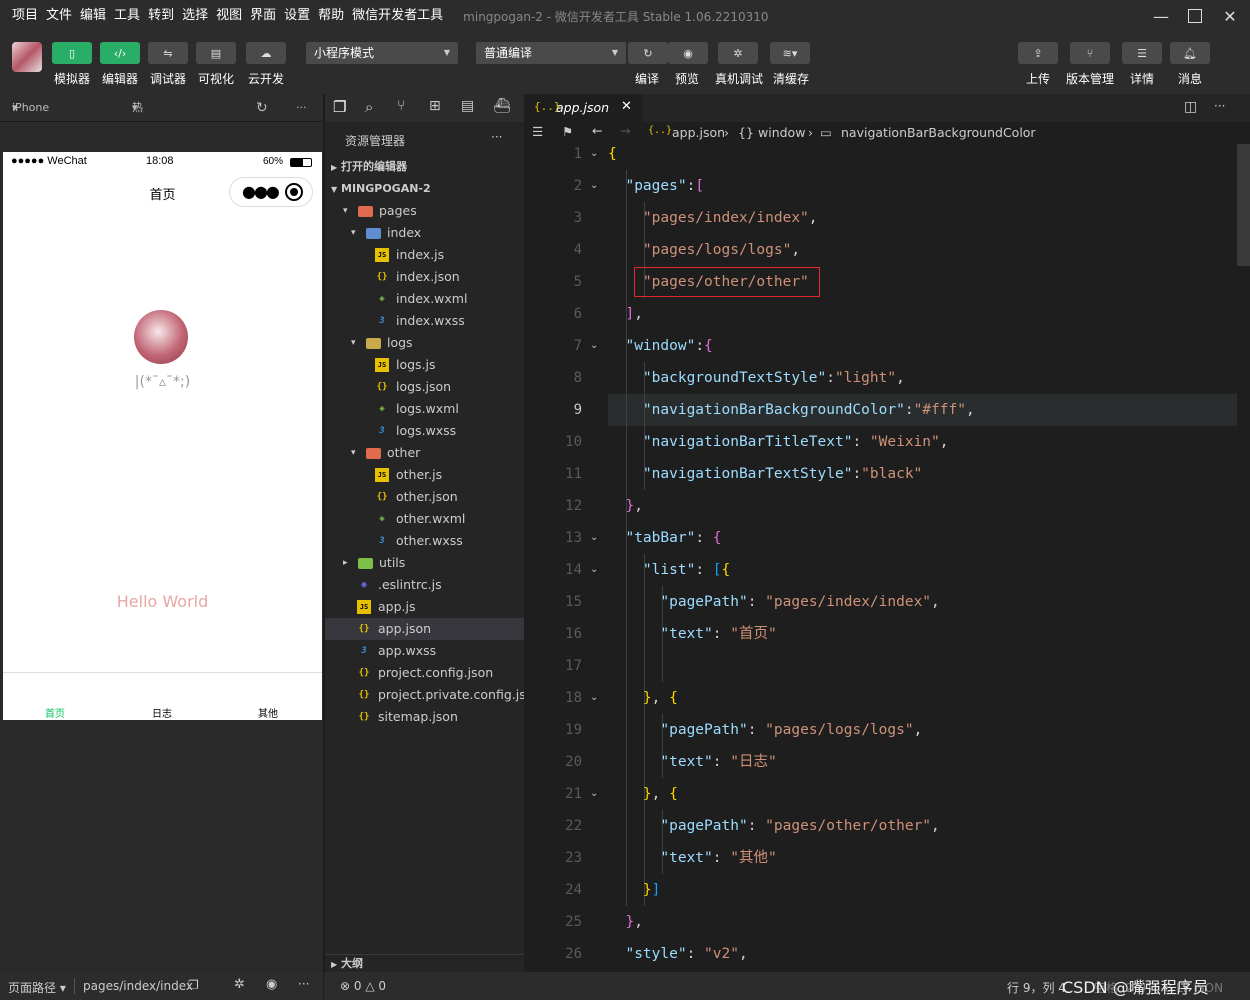  I want to click on tree-item: JS index.js, so click(424, 255).